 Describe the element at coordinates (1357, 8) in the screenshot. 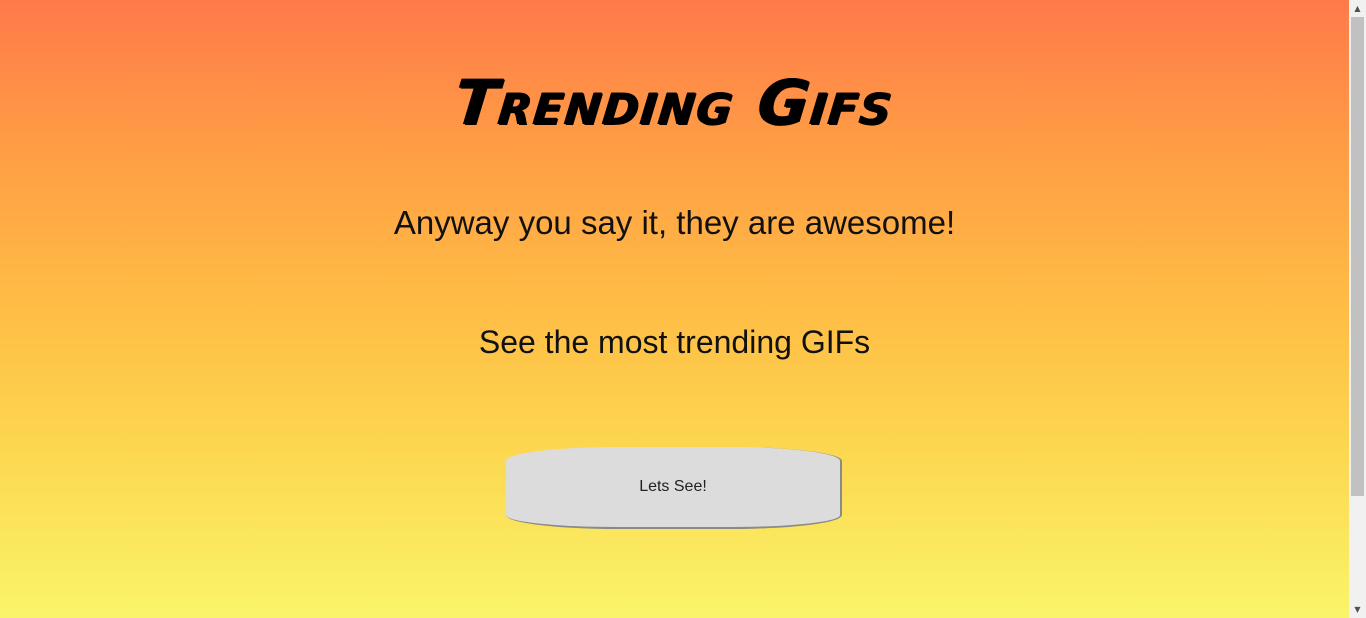

I see `scroll-up-icon: ▲` at that location.